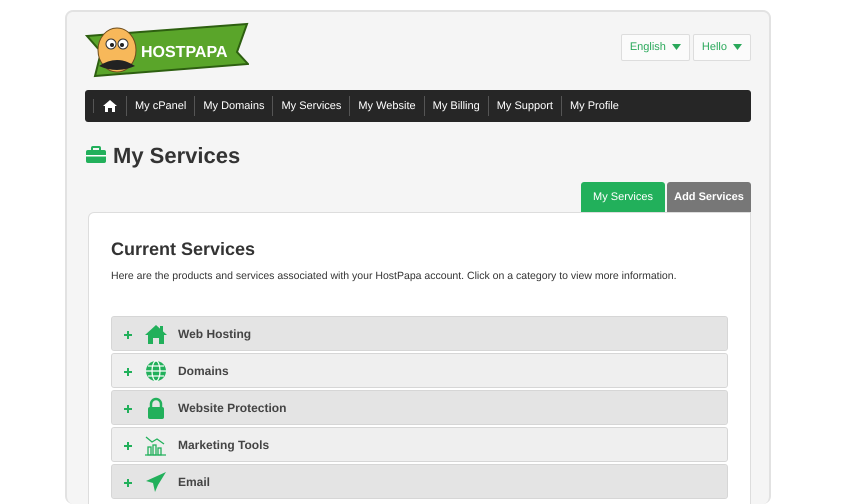 The width and height of the screenshot is (842, 504). Describe the element at coordinates (156, 333) in the screenshot. I see `house-icon` at that location.